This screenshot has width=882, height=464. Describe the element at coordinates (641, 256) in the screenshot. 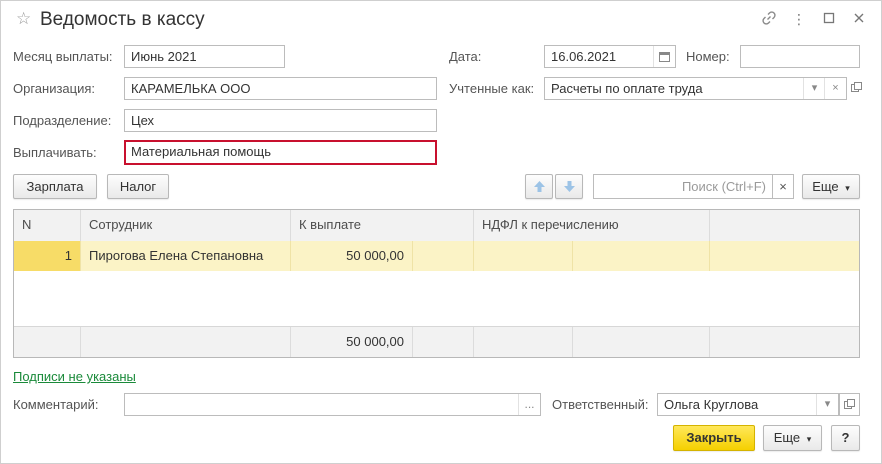

I see `row-ndfl-extra` at that location.